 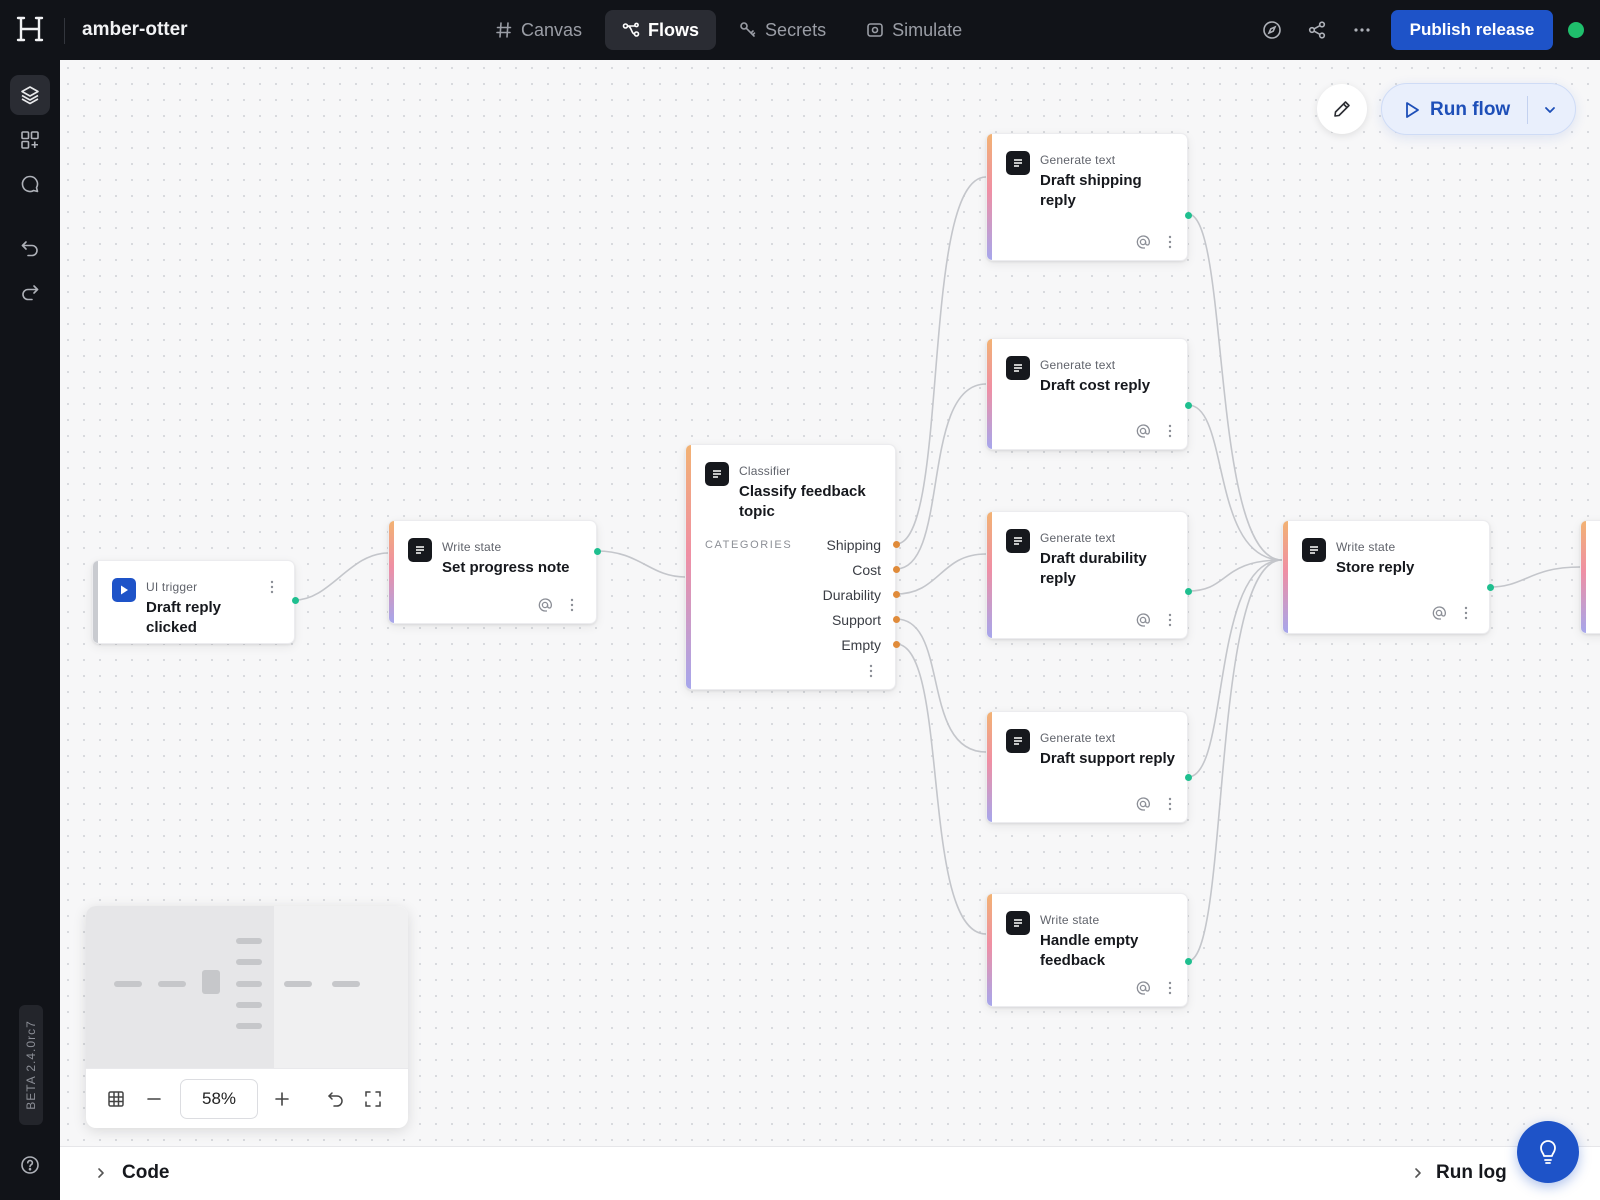 What do you see at coordinates (1089, 197) in the screenshot?
I see `node-shipping: Generate text Draft shipping reply` at bounding box center [1089, 197].